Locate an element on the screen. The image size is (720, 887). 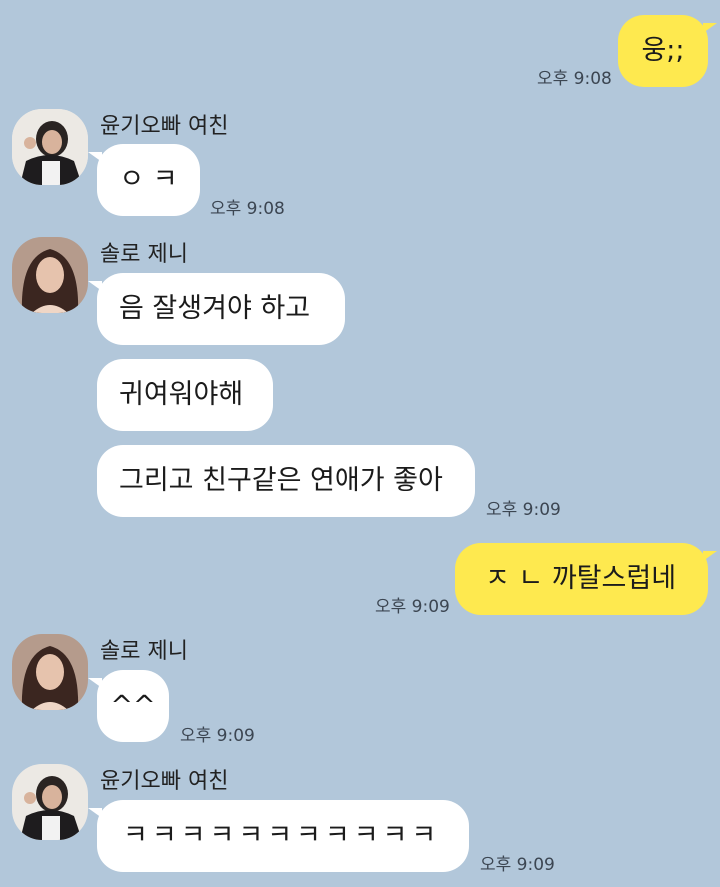
their-message-bubble: ㅇ ㅋ is located at coordinates (144, 180).